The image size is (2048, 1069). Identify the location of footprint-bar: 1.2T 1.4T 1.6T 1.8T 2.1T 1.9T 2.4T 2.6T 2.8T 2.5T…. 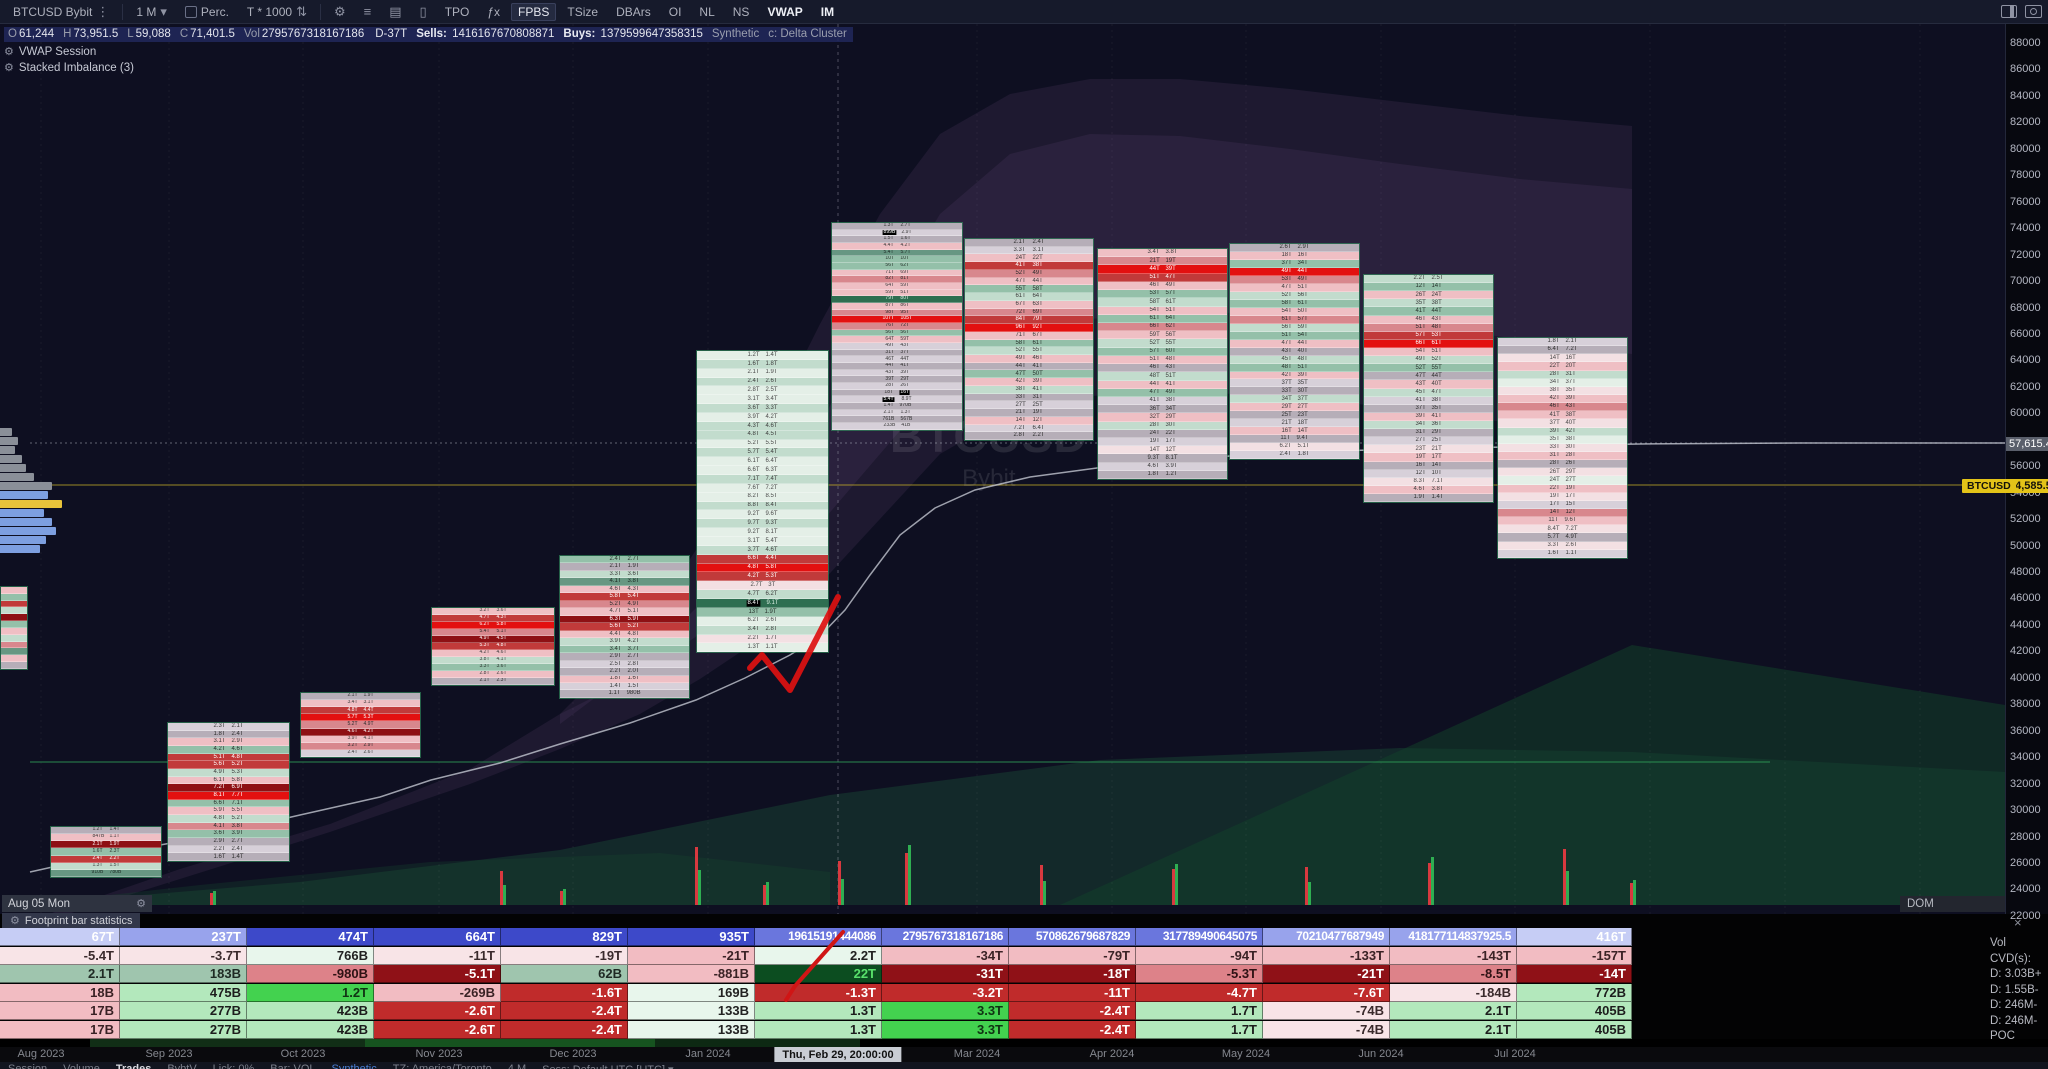
(762, 501).